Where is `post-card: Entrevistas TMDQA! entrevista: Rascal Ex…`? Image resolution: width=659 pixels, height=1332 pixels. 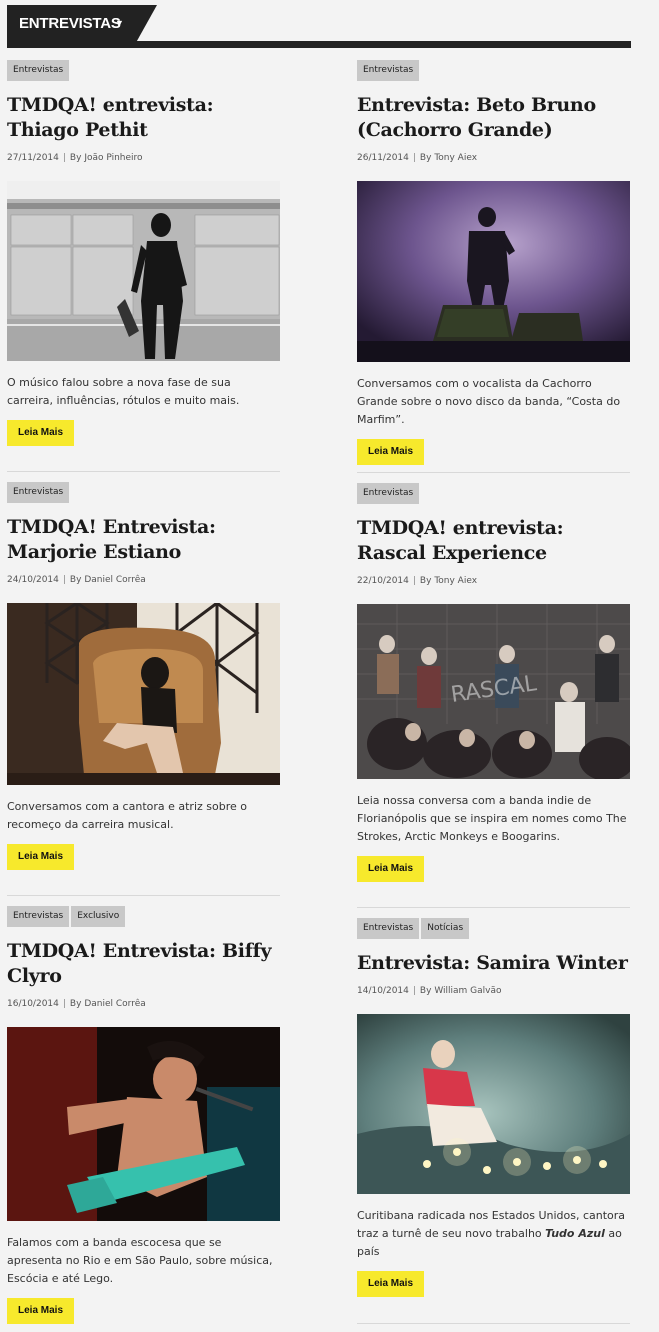
post-card: Entrevistas TMDQA! entrevista: Rascal Ex… is located at coordinates (493, 695).